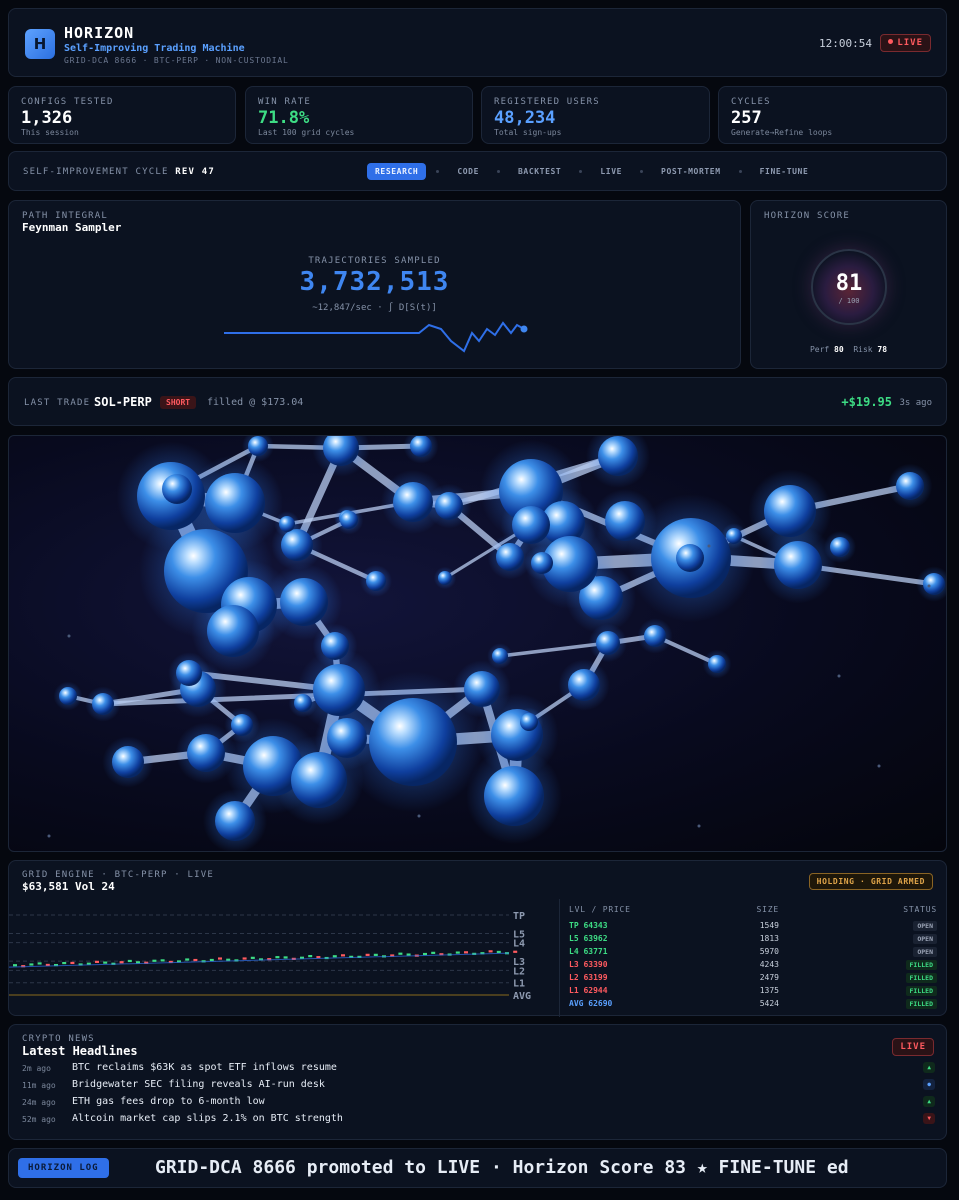  Describe the element at coordinates (397, 171) in the screenshot. I see `cycle-step-research: RESEARCH` at that location.